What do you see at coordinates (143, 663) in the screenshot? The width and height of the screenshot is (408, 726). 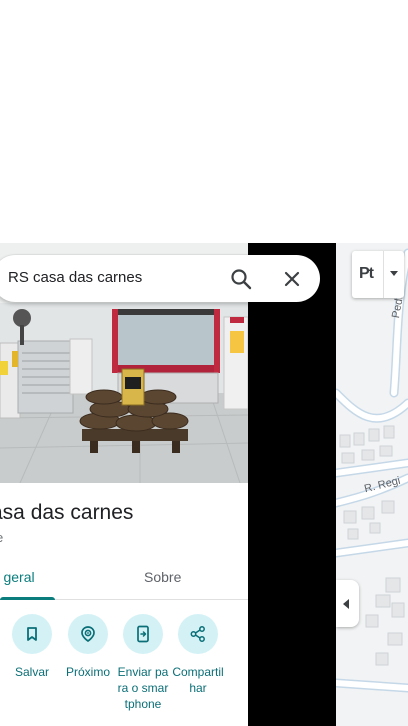 I see `send-to-phone-button: Enviar para o smartphone` at bounding box center [143, 663].